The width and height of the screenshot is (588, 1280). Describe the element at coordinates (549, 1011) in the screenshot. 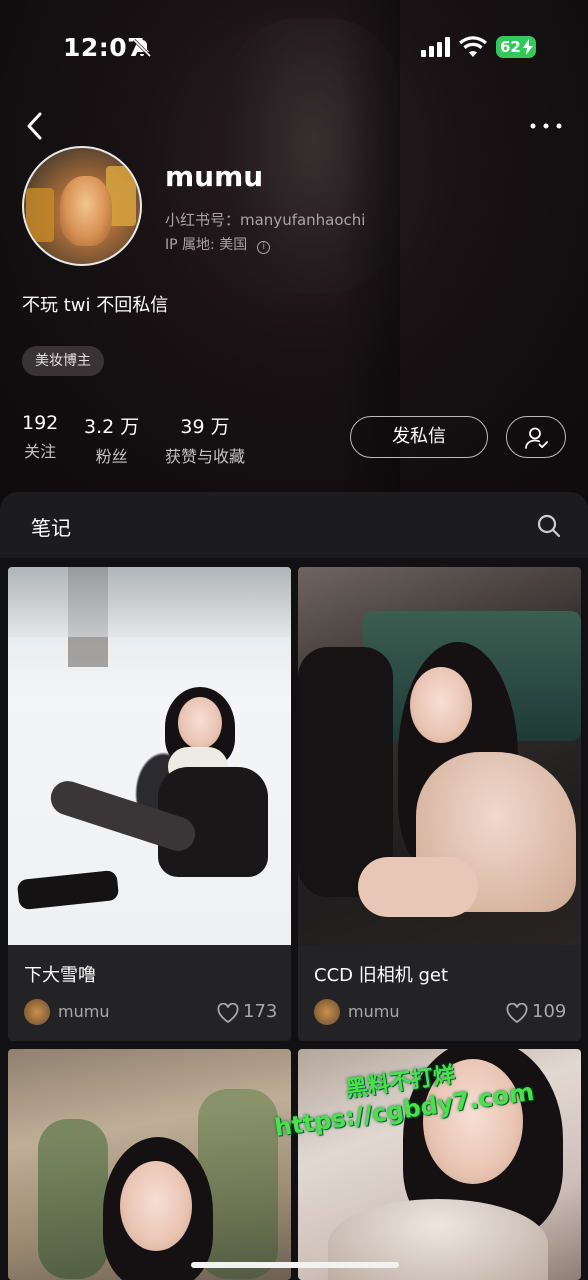

I see `like-count: 109` at that location.